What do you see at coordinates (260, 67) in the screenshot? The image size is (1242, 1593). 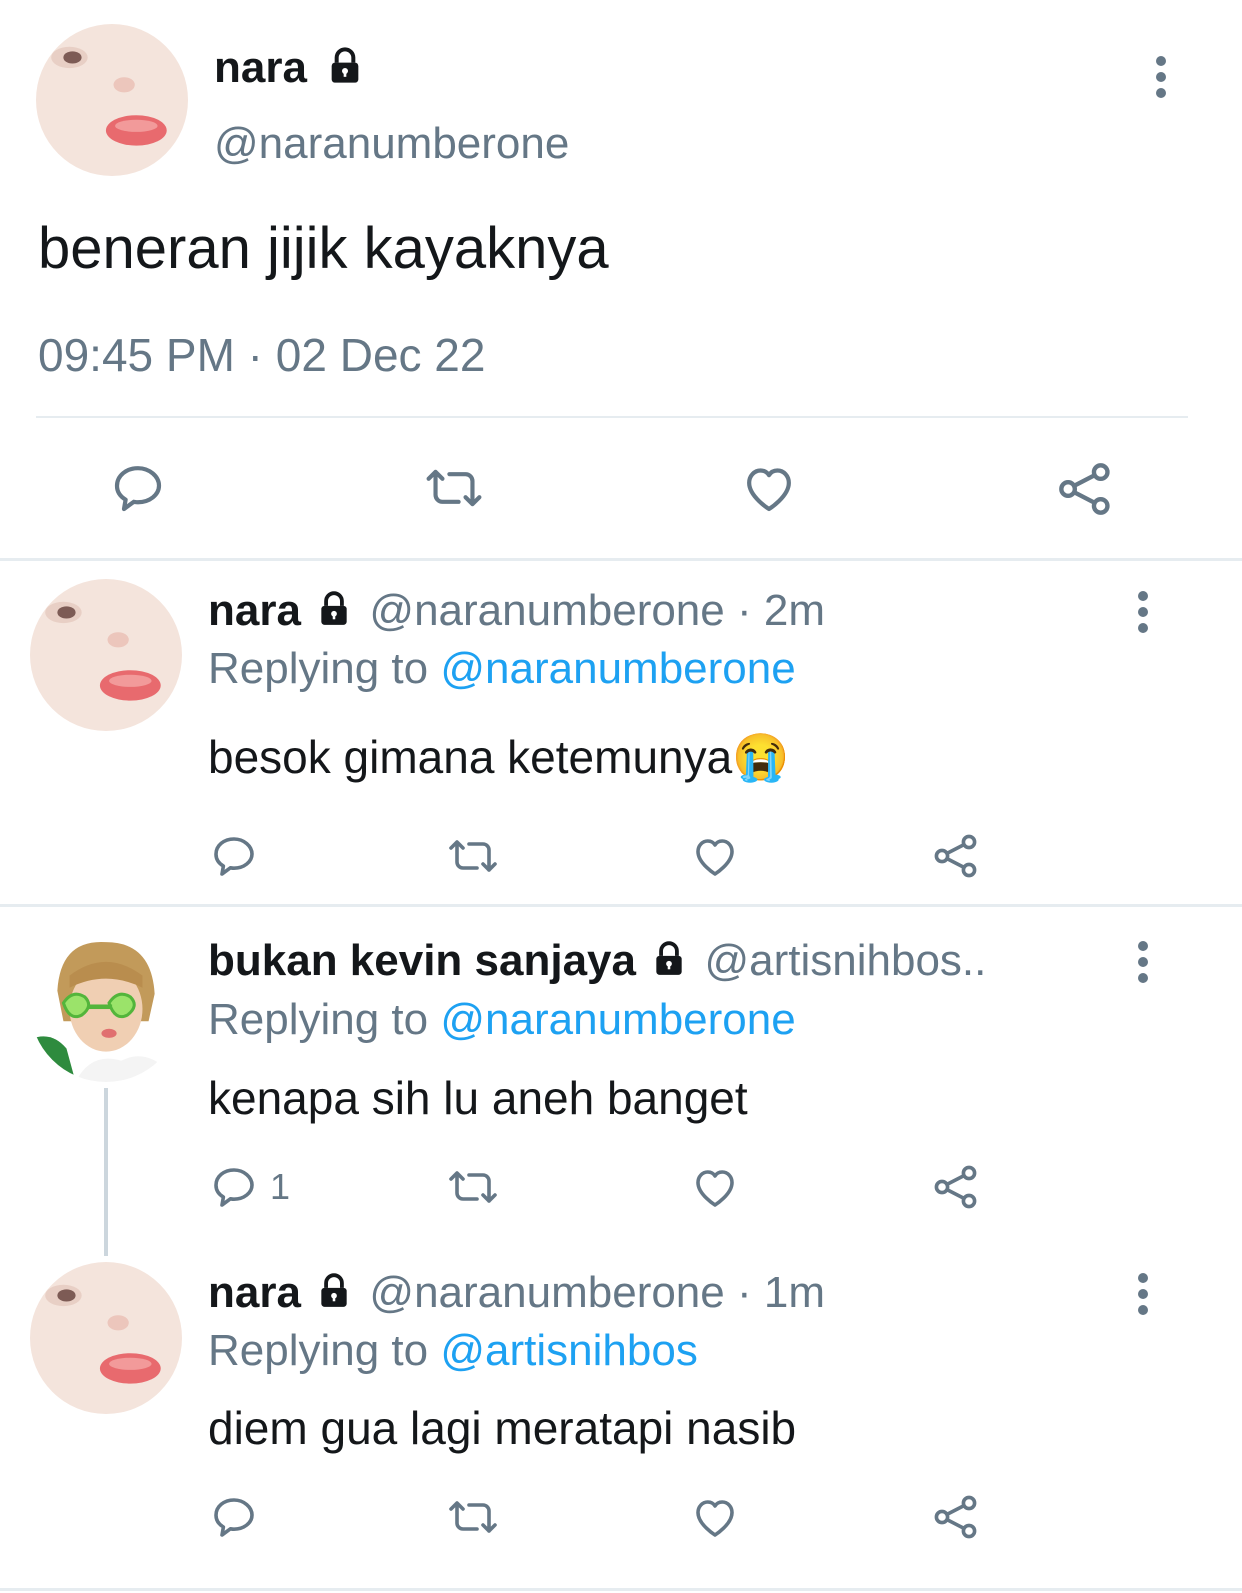 I see `main-tweet-name: nara` at bounding box center [260, 67].